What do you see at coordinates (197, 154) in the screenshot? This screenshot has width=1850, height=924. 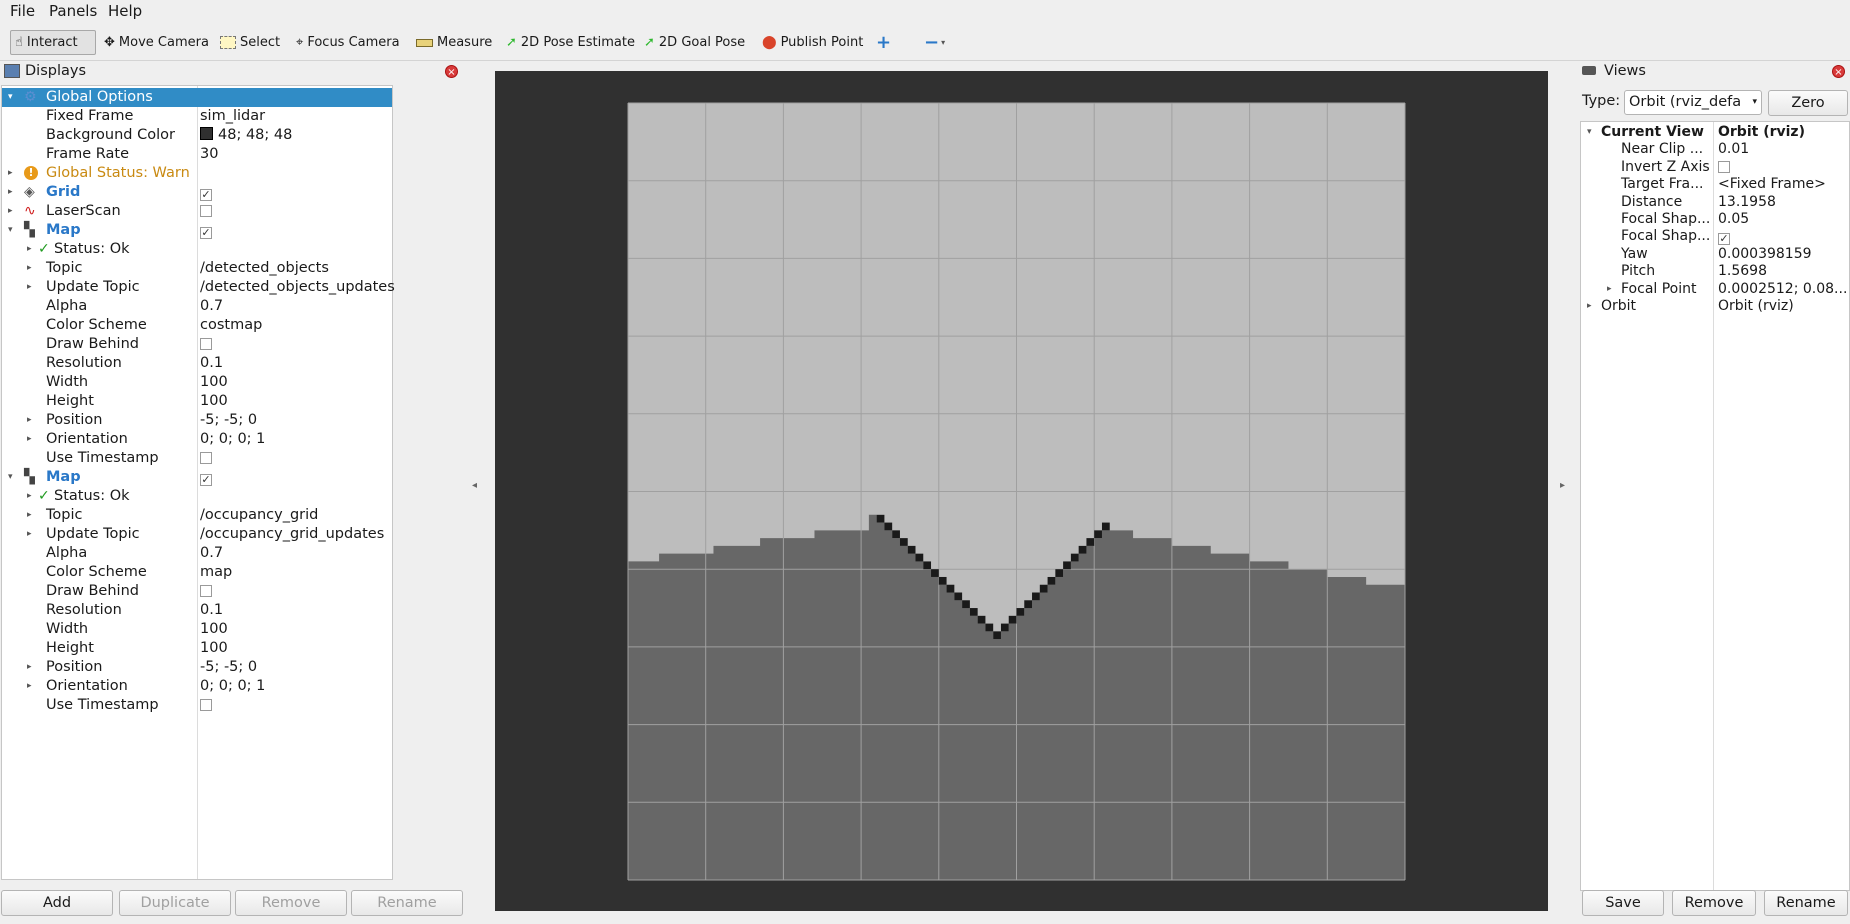 I see `frame-rate-row: Frame Rate 30` at bounding box center [197, 154].